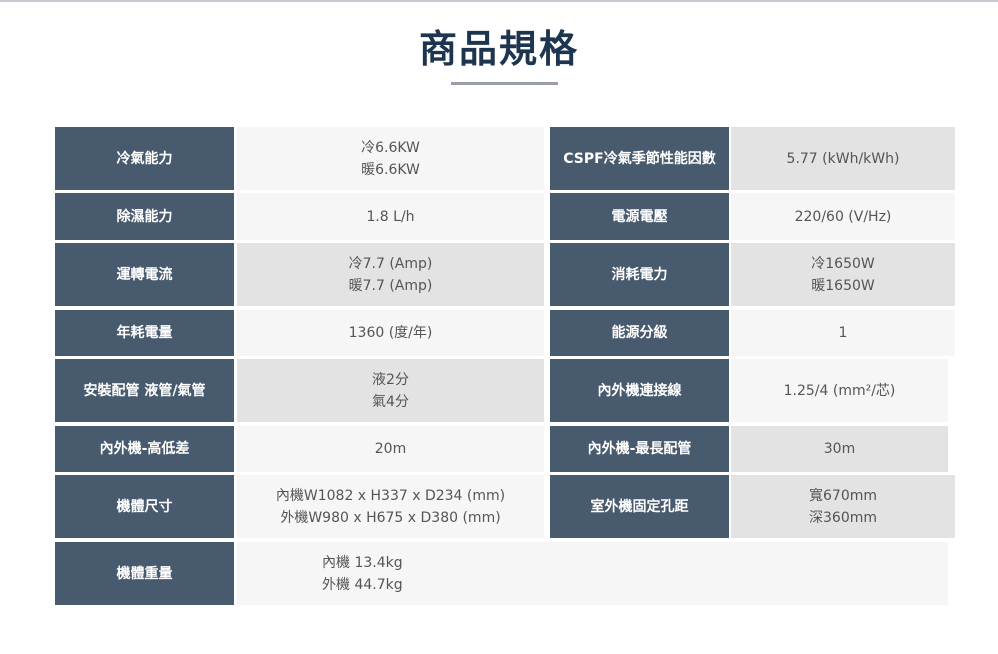 This screenshot has width=998, height=654. I want to click on spec-label-mount-hole-spacing: 室外機固定孔距, so click(639, 506).